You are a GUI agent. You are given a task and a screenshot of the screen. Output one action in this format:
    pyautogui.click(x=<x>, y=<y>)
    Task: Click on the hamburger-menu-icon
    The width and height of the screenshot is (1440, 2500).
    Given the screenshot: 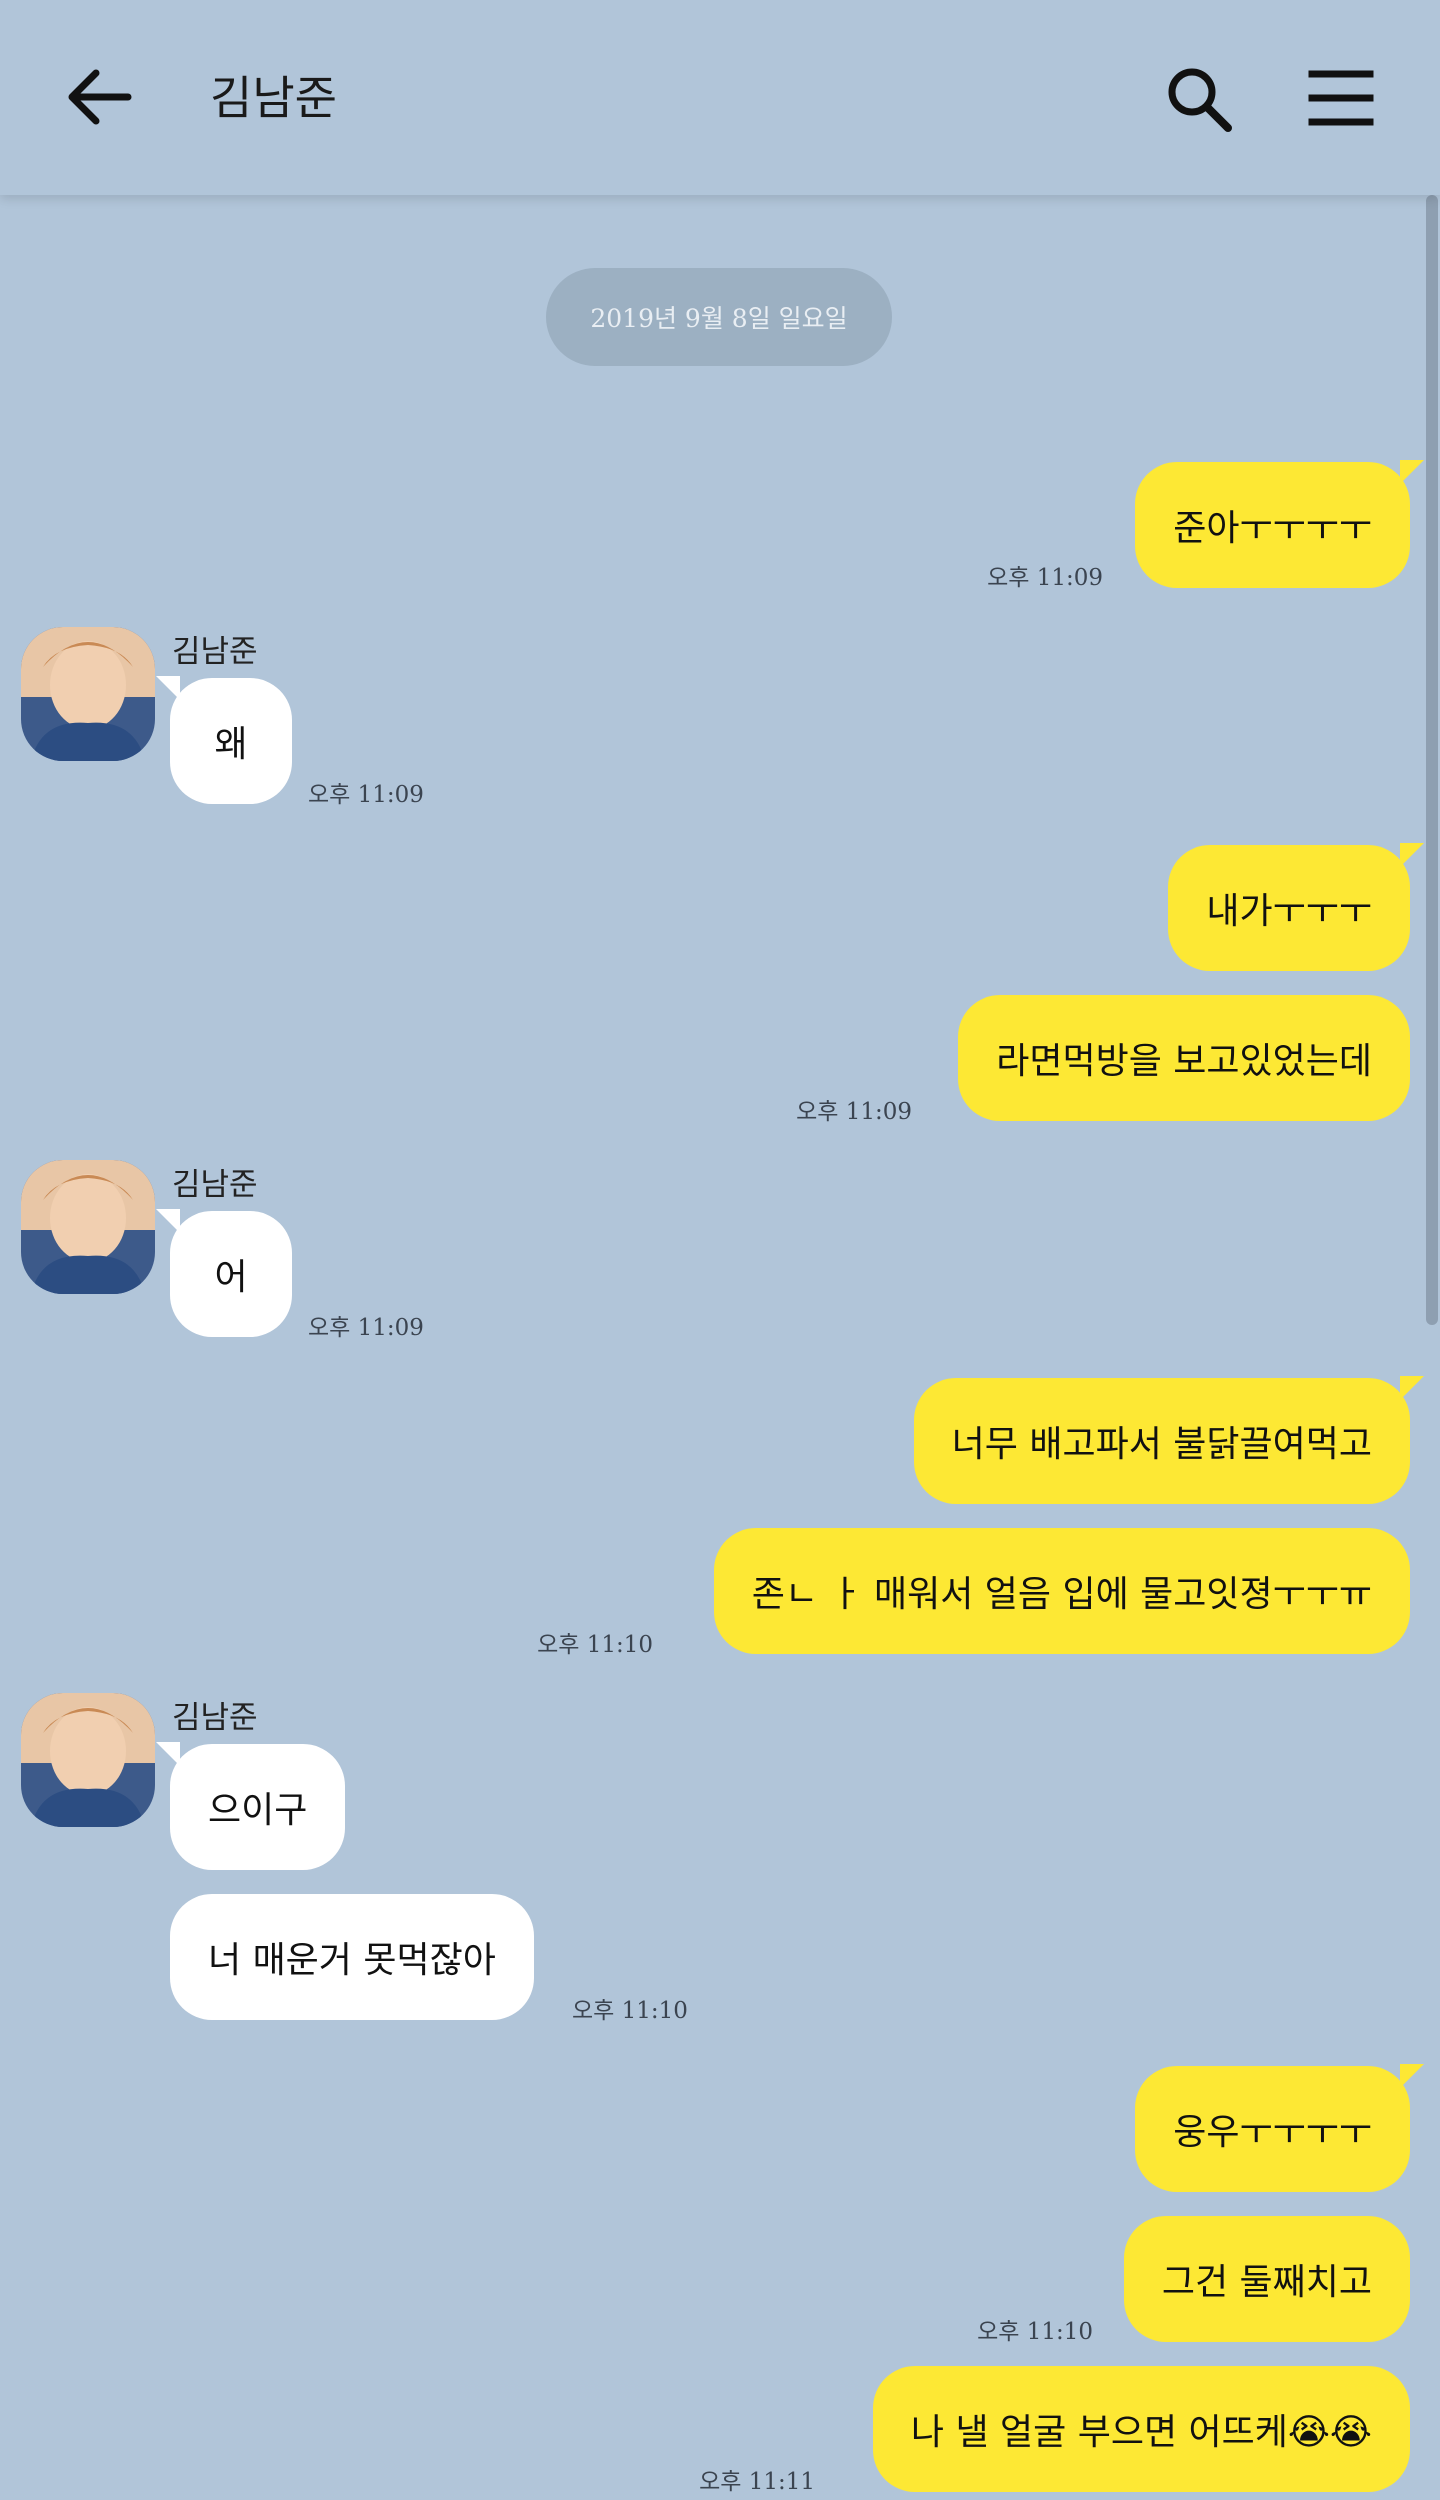 What is the action you would take?
    pyautogui.click(x=1341, y=98)
    